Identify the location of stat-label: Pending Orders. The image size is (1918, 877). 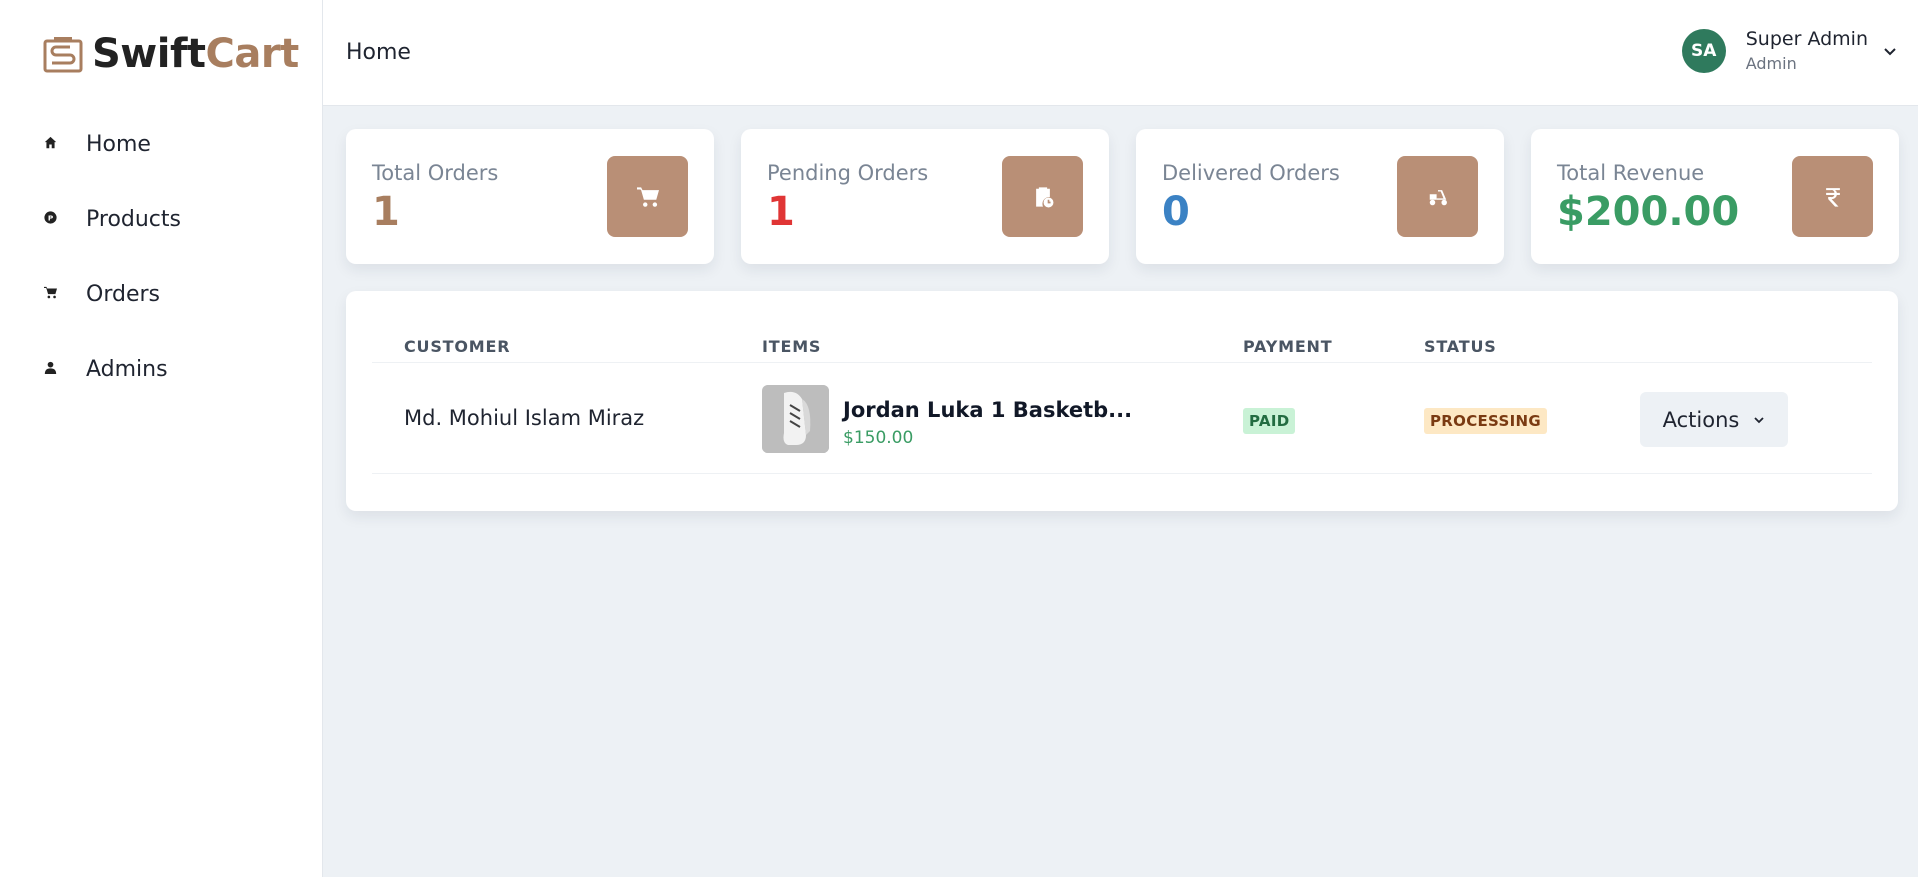
(848, 173).